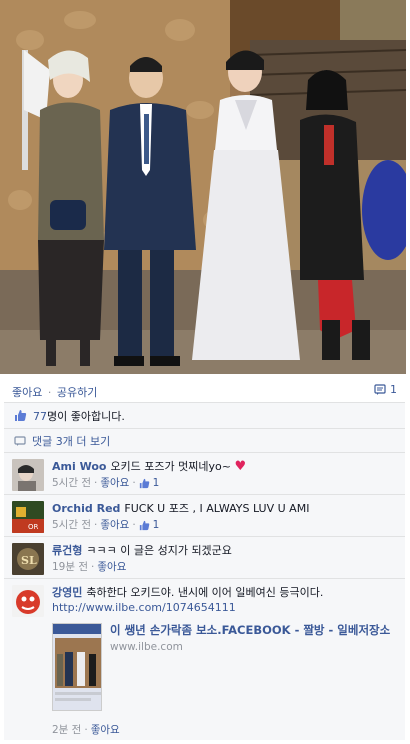 The width and height of the screenshot is (410, 744). I want to click on comment-author: 류건형, so click(67, 550).